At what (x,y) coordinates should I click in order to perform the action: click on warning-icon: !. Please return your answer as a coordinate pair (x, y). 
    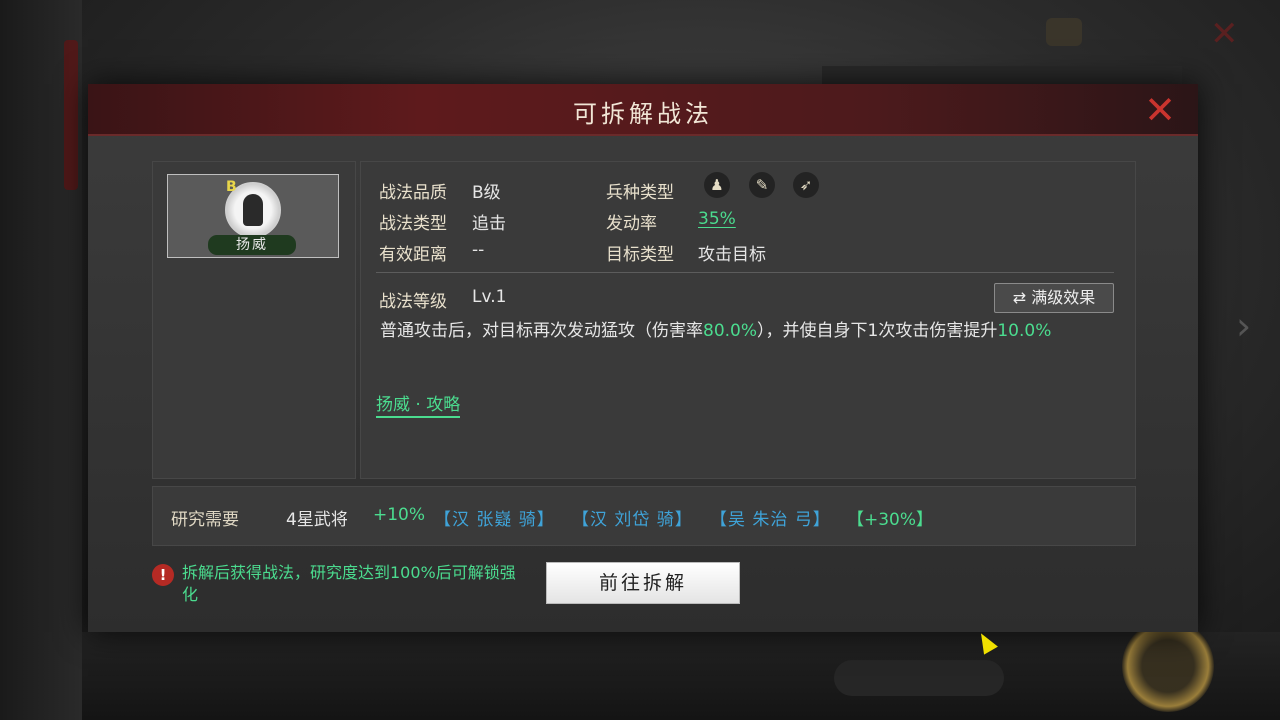
    Looking at the image, I should click on (163, 575).